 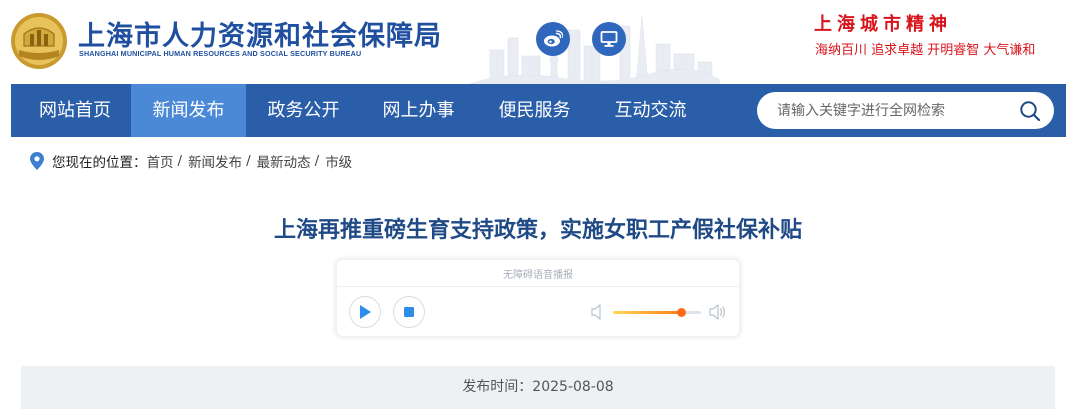 I want to click on site-title: 上海市人力资源和社会保障局, so click(x=260, y=36).